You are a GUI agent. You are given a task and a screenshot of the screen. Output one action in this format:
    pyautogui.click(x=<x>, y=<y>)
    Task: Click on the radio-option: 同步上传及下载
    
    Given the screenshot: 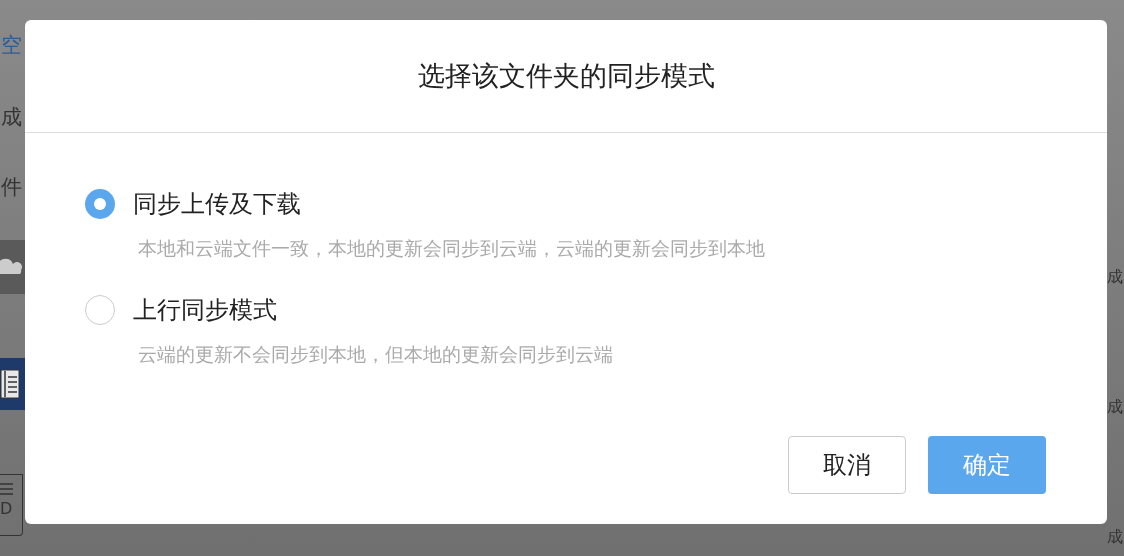 What is the action you would take?
    pyautogui.click(x=193, y=204)
    